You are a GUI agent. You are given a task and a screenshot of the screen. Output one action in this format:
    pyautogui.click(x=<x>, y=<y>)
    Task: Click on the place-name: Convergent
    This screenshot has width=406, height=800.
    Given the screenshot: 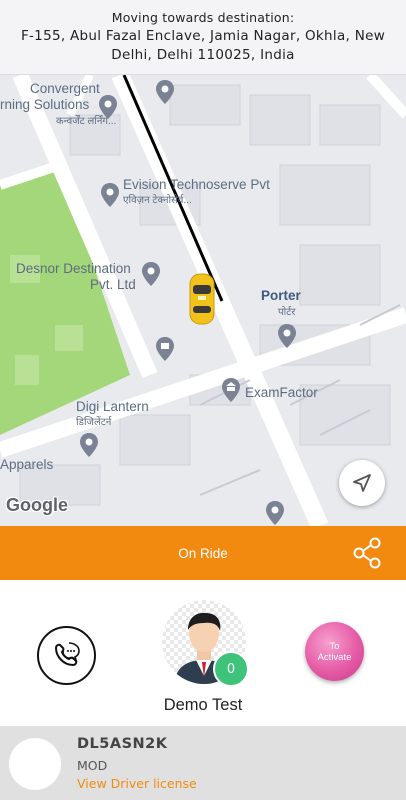 What is the action you would take?
    pyautogui.click(x=65, y=88)
    